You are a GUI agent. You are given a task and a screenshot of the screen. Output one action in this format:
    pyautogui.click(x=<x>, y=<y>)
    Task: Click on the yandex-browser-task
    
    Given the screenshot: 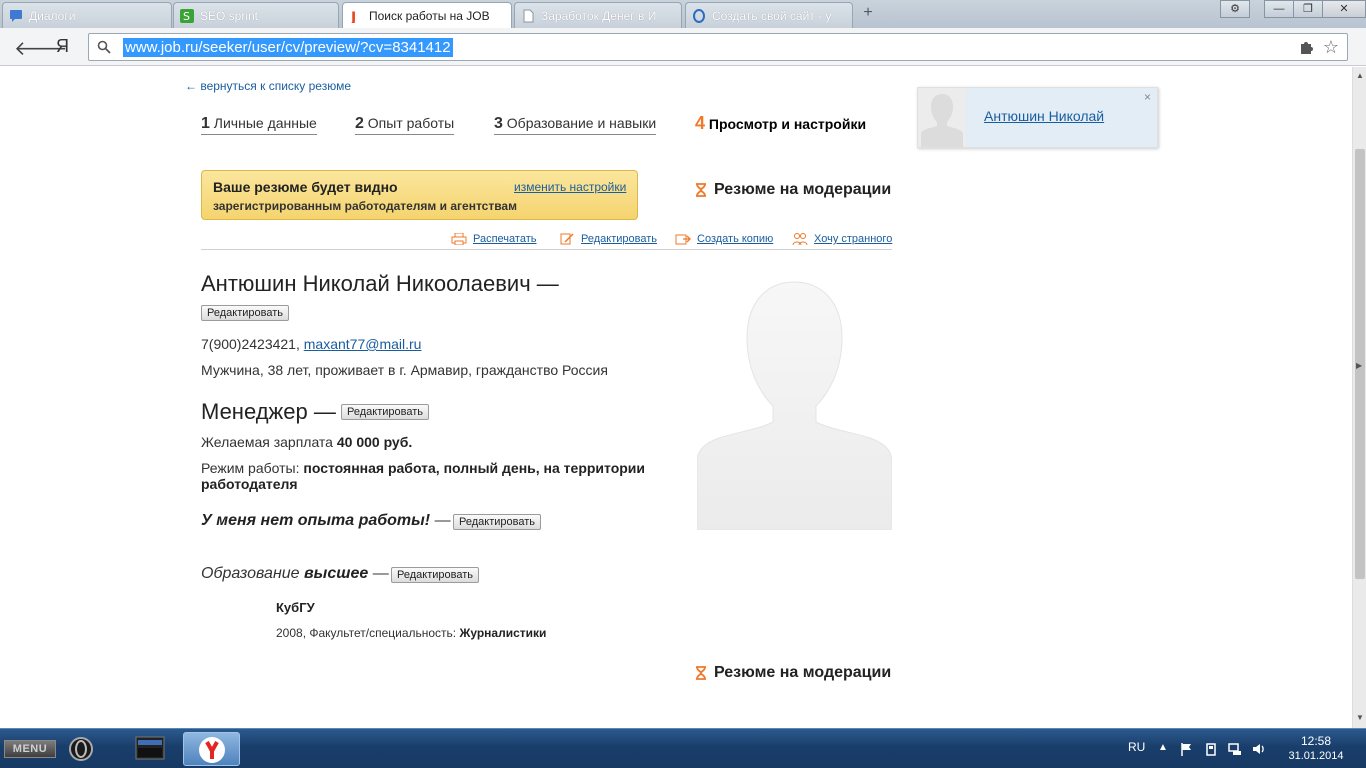 What is the action you would take?
    pyautogui.click(x=211, y=749)
    